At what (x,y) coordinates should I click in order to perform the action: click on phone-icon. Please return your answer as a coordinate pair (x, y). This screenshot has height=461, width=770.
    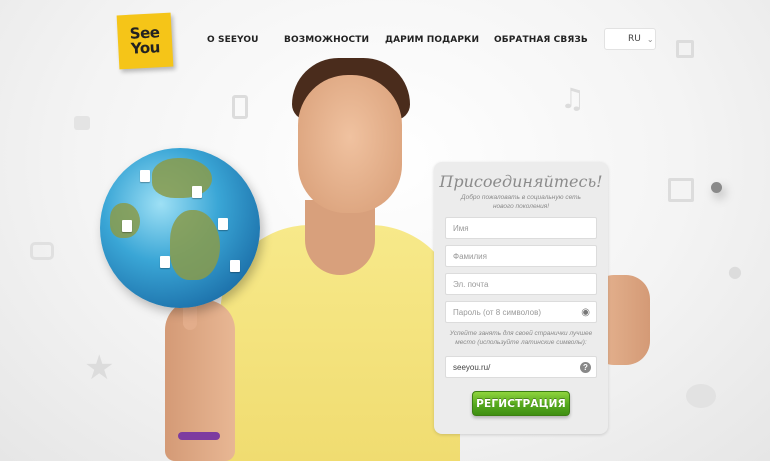
    Looking at the image, I should click on (240, 107).